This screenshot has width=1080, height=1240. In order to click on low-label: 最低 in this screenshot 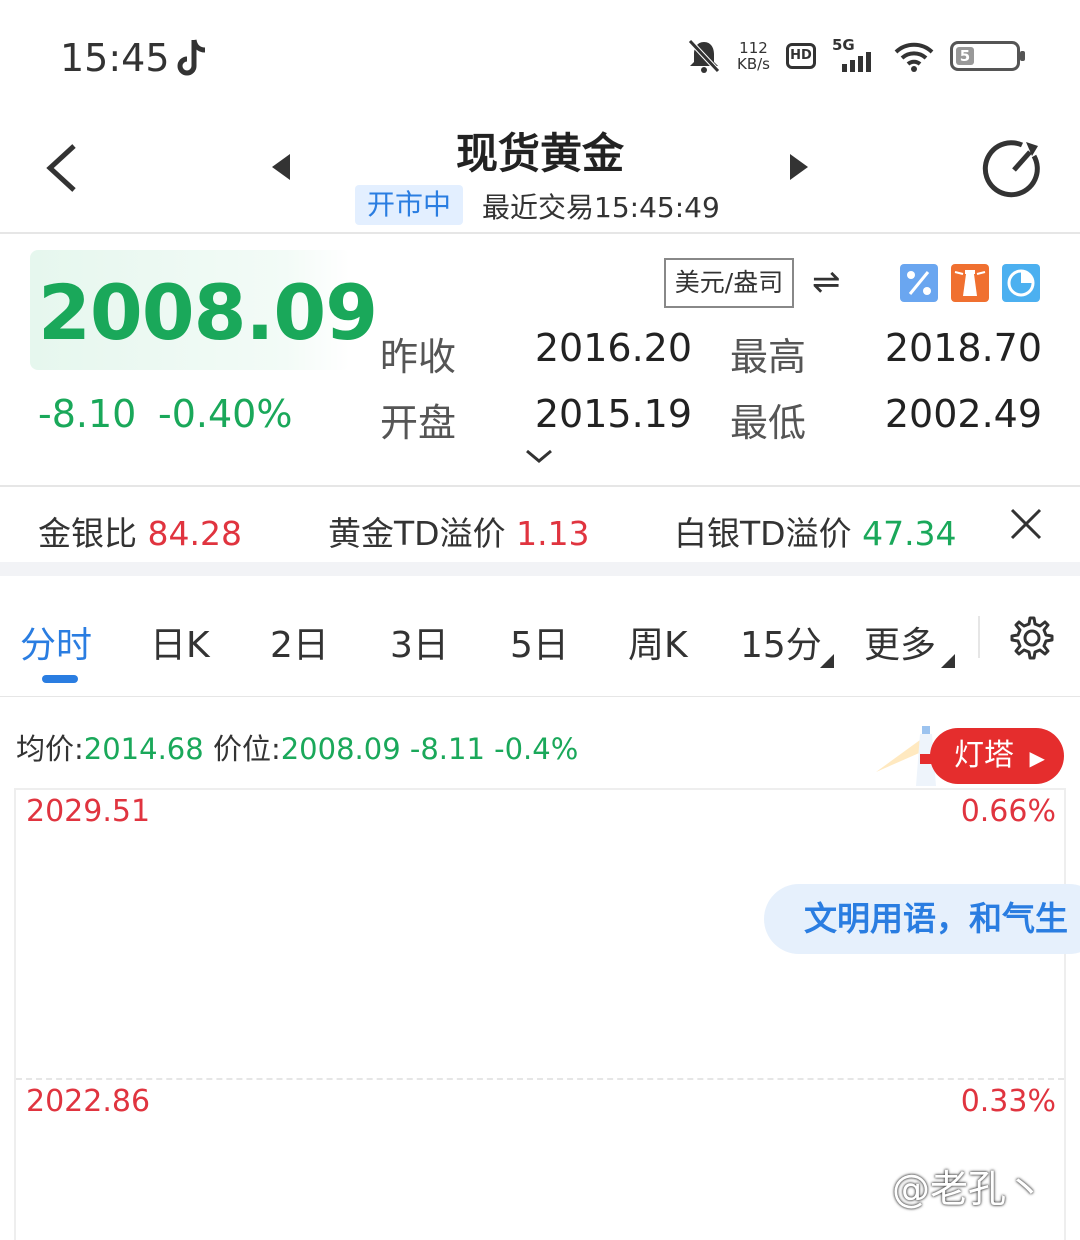, I will do `click(768, 423)`.